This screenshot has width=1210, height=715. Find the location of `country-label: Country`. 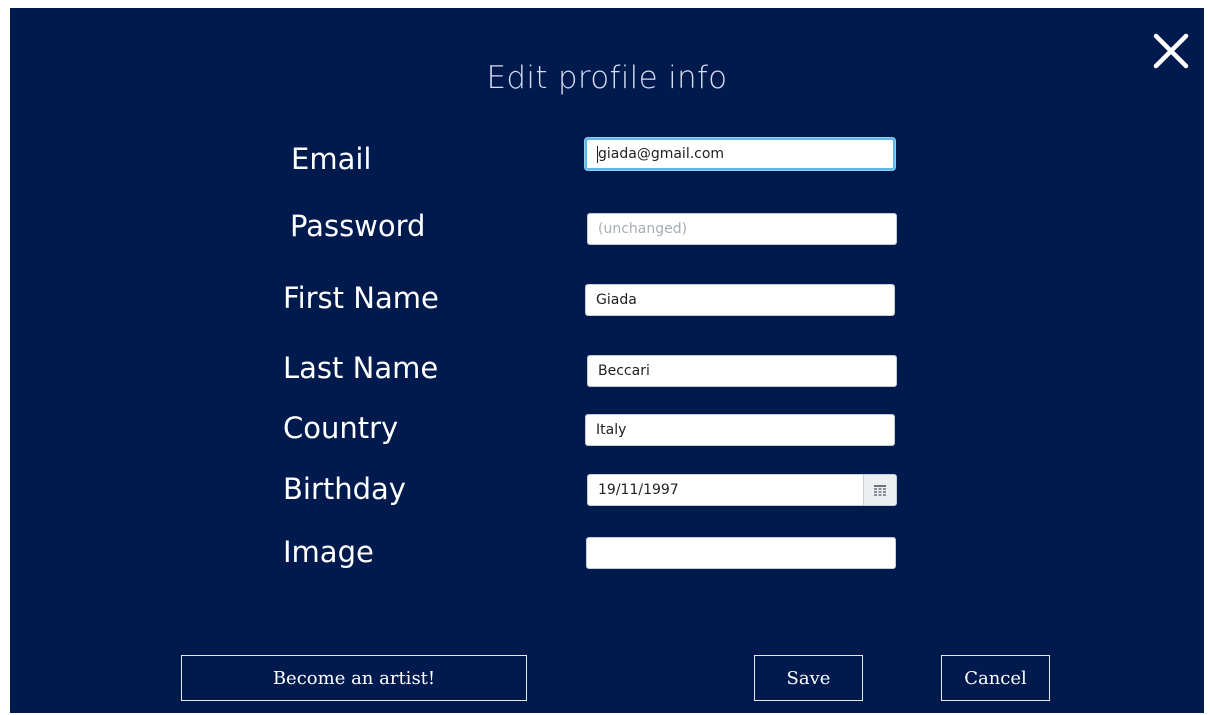

country-label: Country is located at coordinates (341, 428).